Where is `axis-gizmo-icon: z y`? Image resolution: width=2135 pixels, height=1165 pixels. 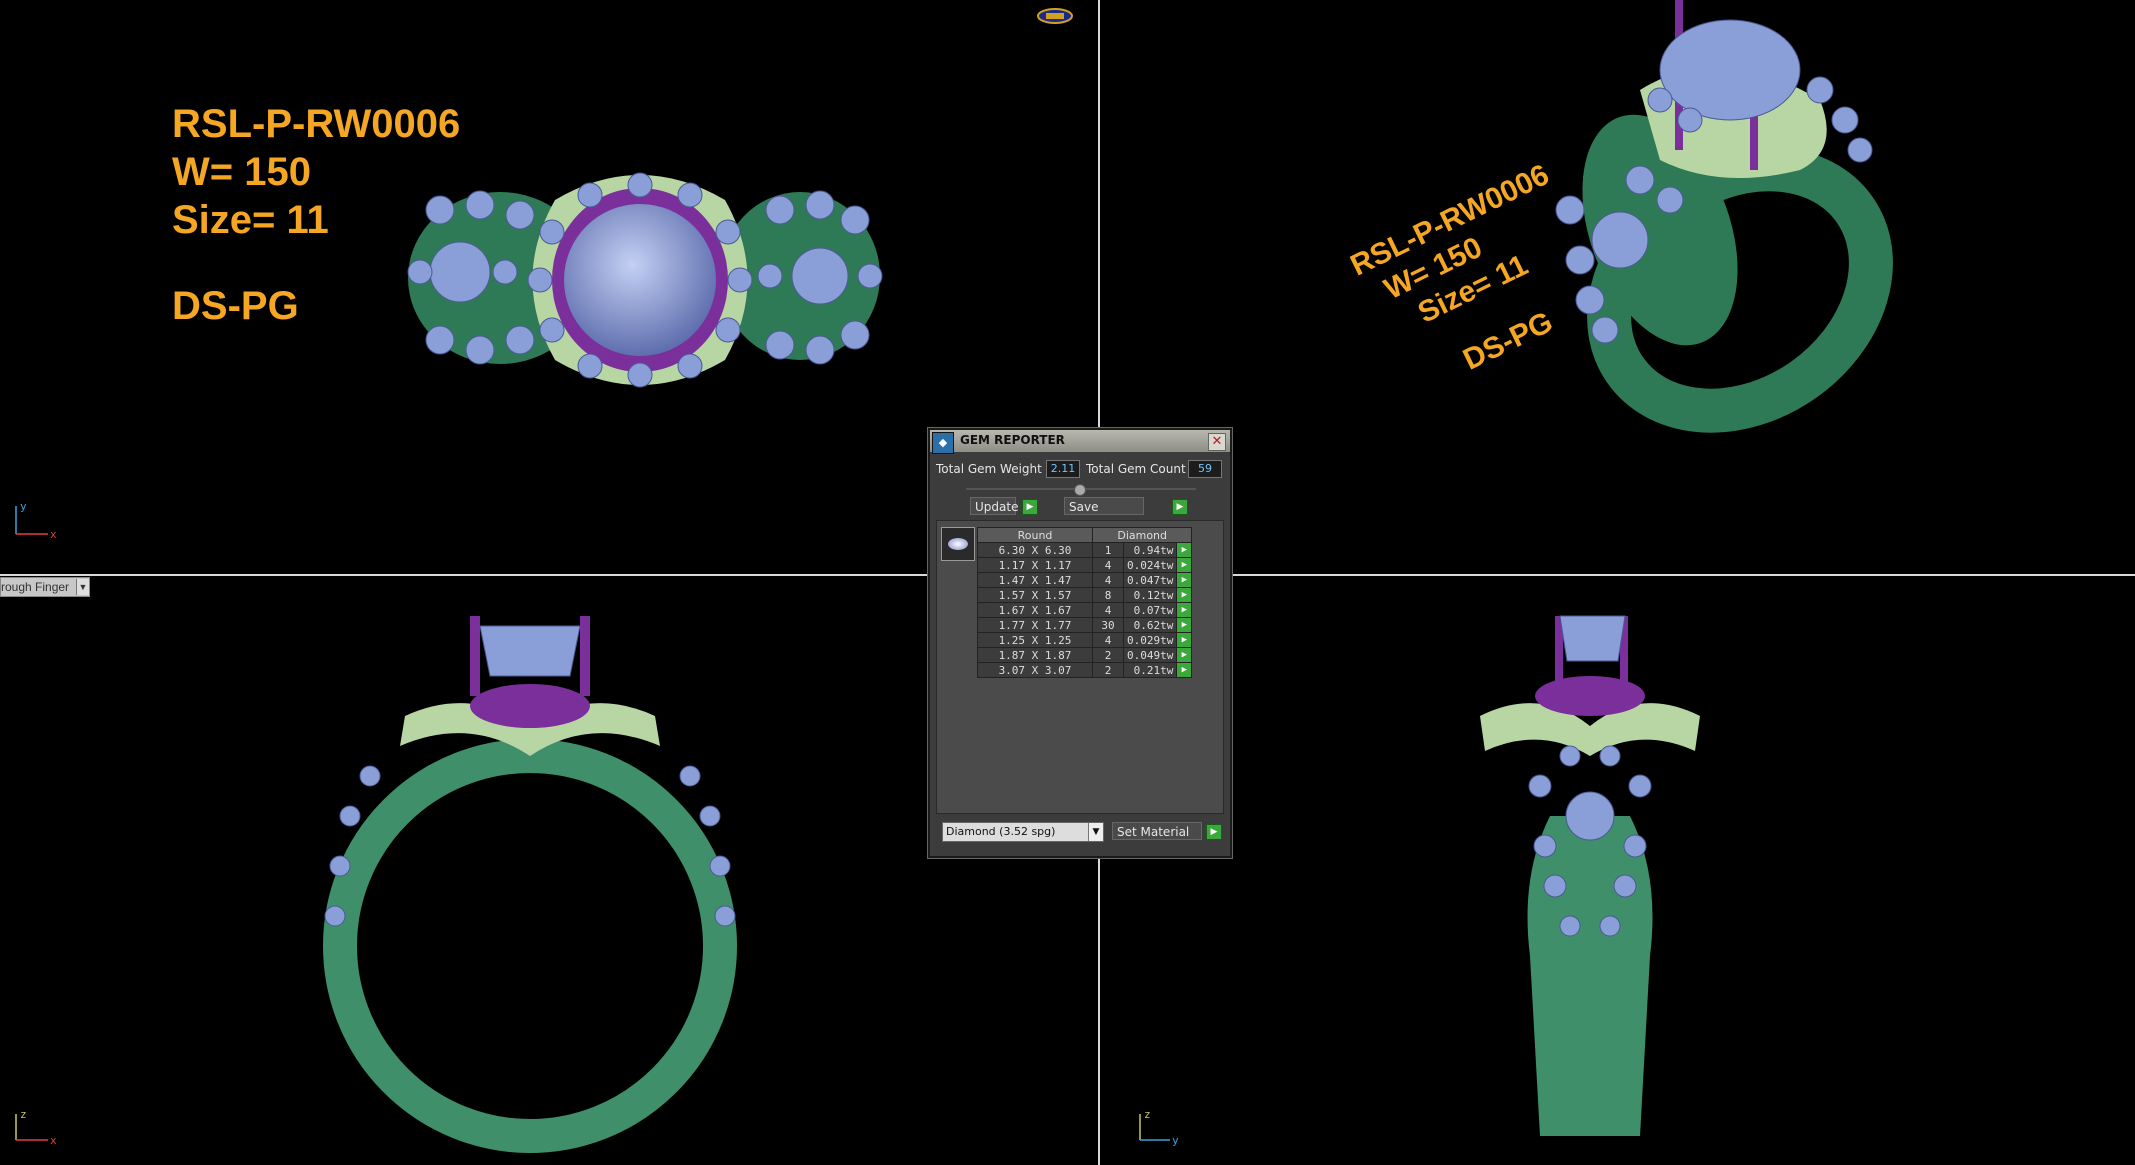 axis-gizmo-icon: z y is located at coordinates (1159, 1127).